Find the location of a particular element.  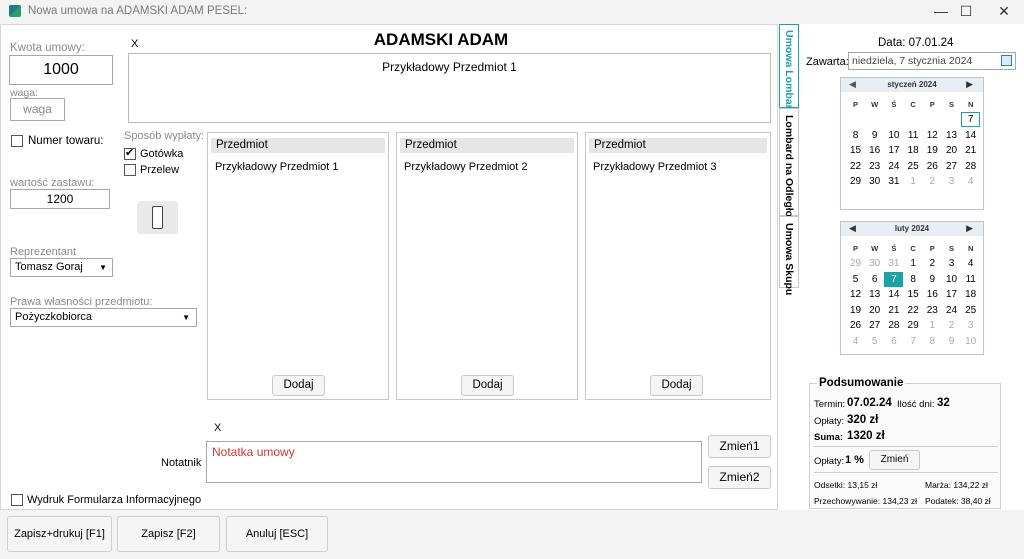

wydruk-checkbox is located at coordinates (17, 501).